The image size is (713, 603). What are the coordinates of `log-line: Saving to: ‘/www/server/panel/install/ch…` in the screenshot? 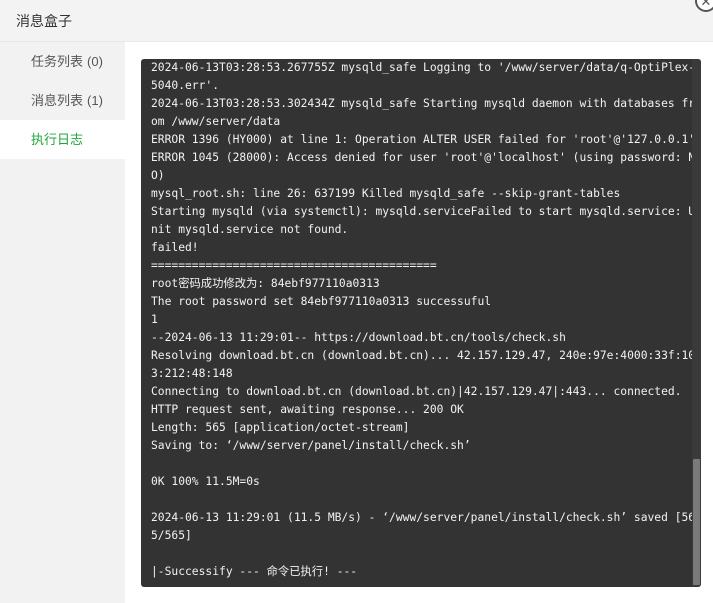 It's located at (311, 445).